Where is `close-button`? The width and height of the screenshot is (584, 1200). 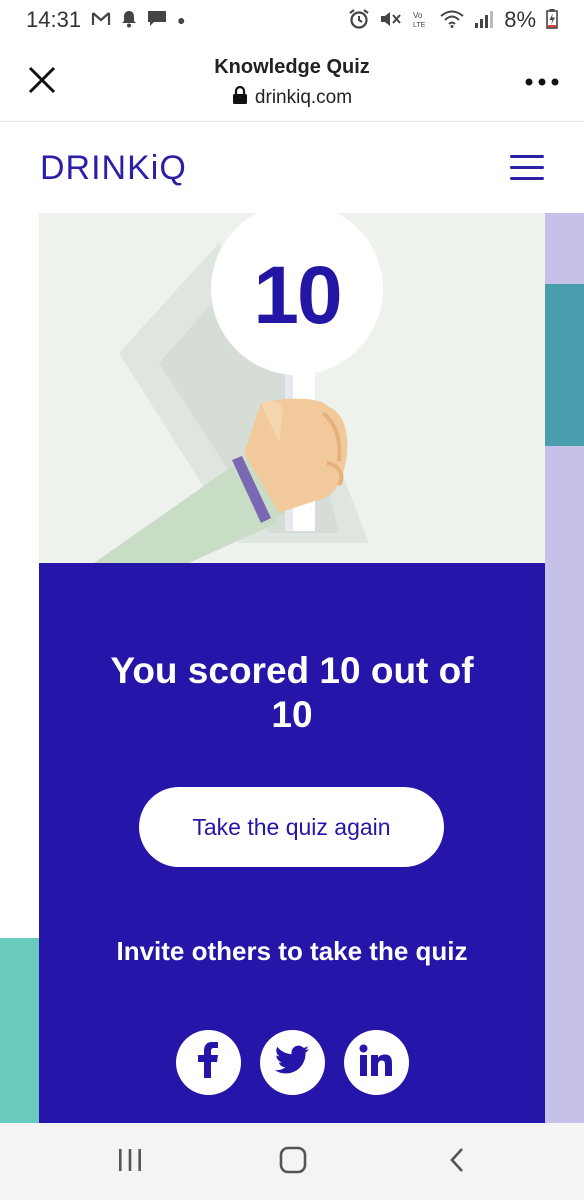 close-button is located at coordinates (42, 82).